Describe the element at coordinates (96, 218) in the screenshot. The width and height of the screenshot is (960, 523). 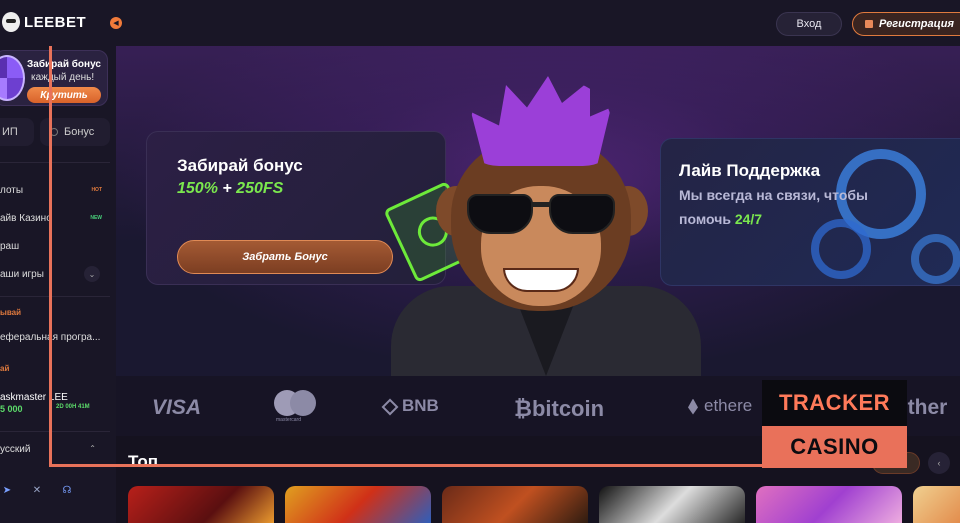
I see `new-badge: NEW` at that location.